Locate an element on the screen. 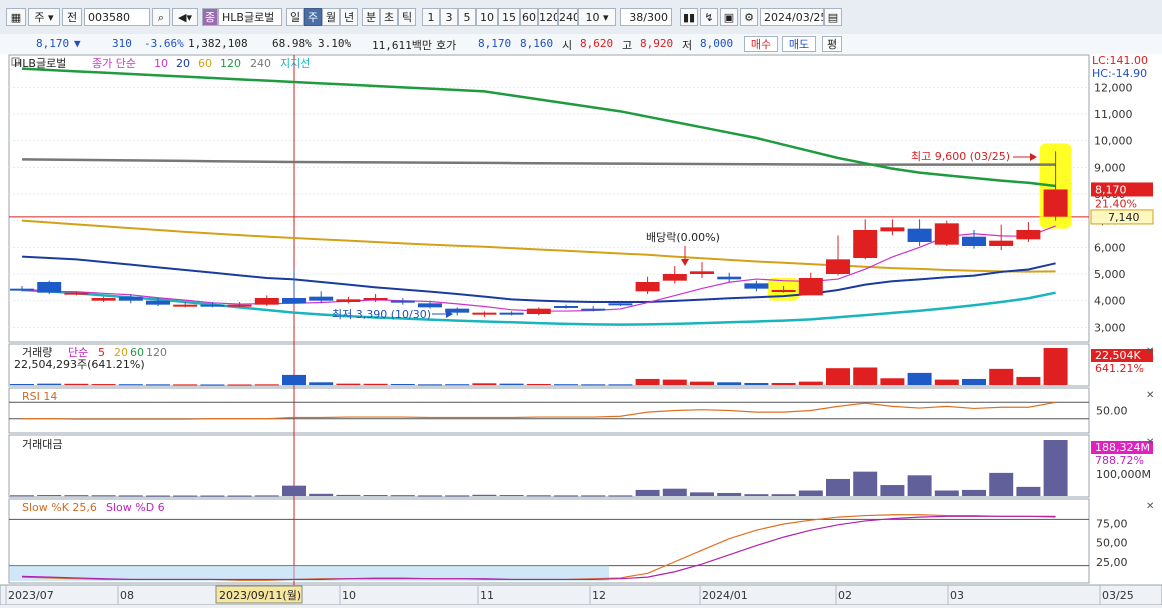 The height and width of the screenshot is (608, 1162). ma-legend-item: 20 is located at coordinates (183, 63).